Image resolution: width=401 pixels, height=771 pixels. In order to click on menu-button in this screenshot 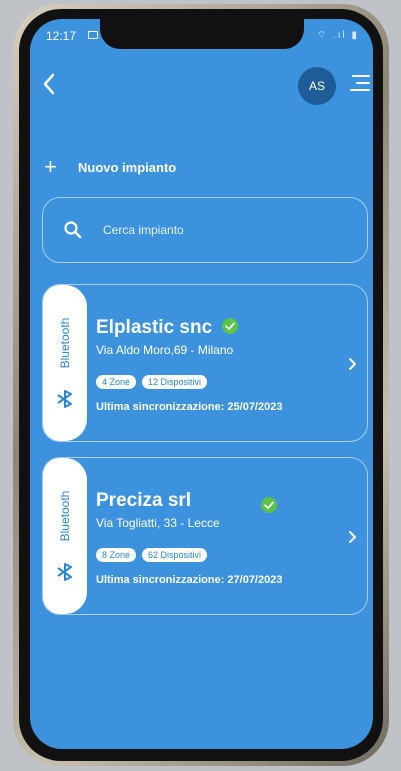, I will do `click(359, 84)`.